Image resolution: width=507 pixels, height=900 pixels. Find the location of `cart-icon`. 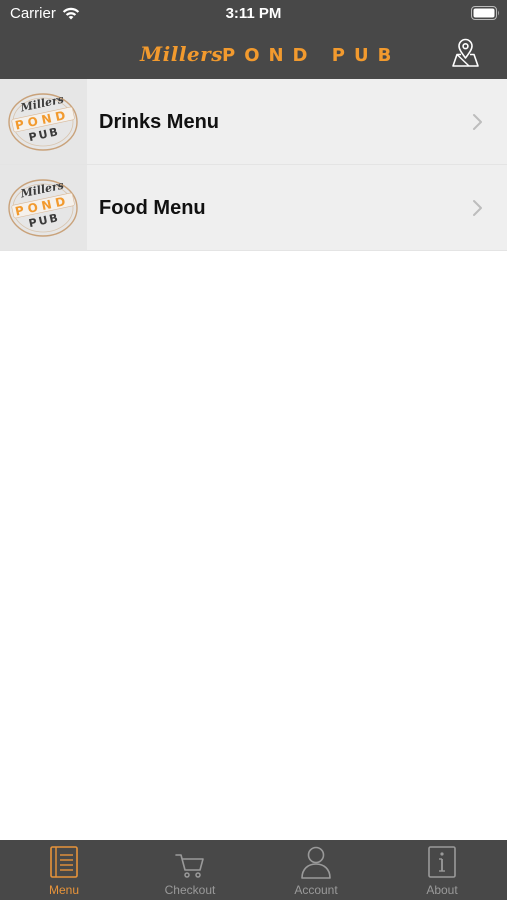

cart-icon is located at coordinates (189, 866).